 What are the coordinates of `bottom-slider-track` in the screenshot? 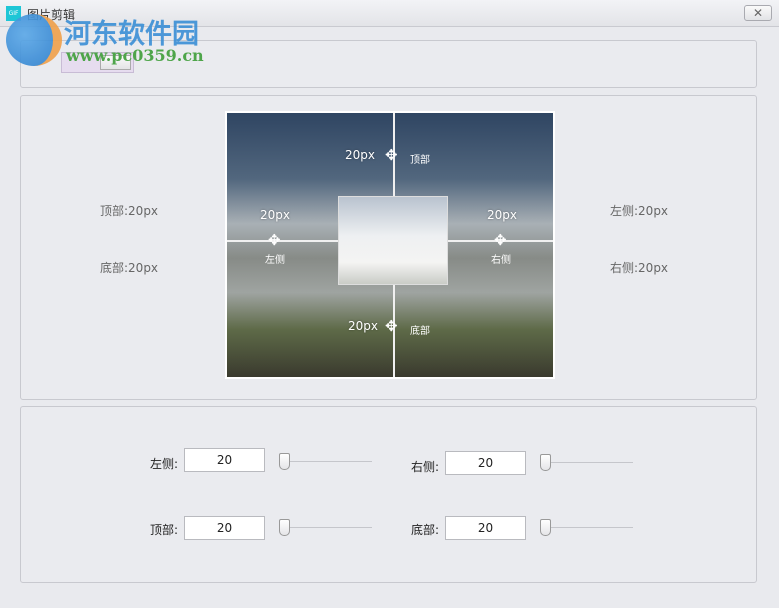 It's located at (587, 527).